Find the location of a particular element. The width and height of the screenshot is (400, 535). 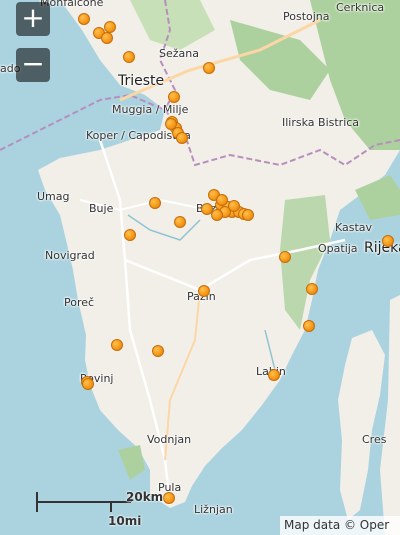

place-label-kastav: Kastav is located at coordinates (354, 227).